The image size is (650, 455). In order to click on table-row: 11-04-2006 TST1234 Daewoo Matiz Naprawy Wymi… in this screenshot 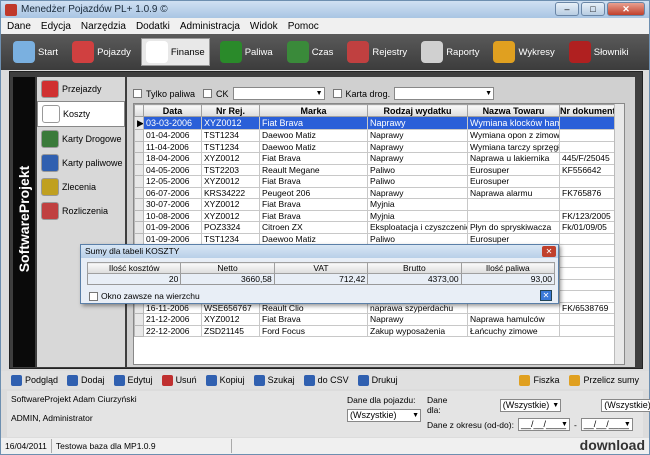, I will do `click(379, 146)`.